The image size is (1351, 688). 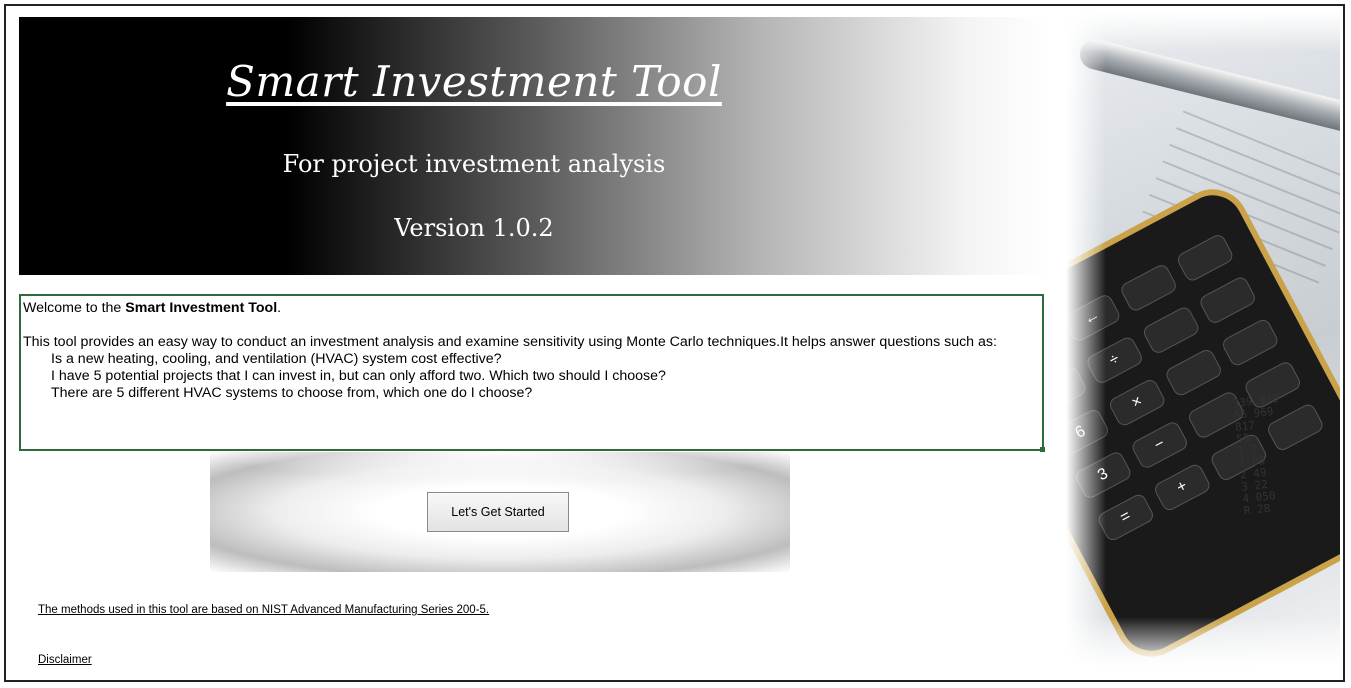 What do you see at coordinates (474, 228) in the screenshot?
I see `app-version: Version 1.0.2` at bounding box center [474, 228].